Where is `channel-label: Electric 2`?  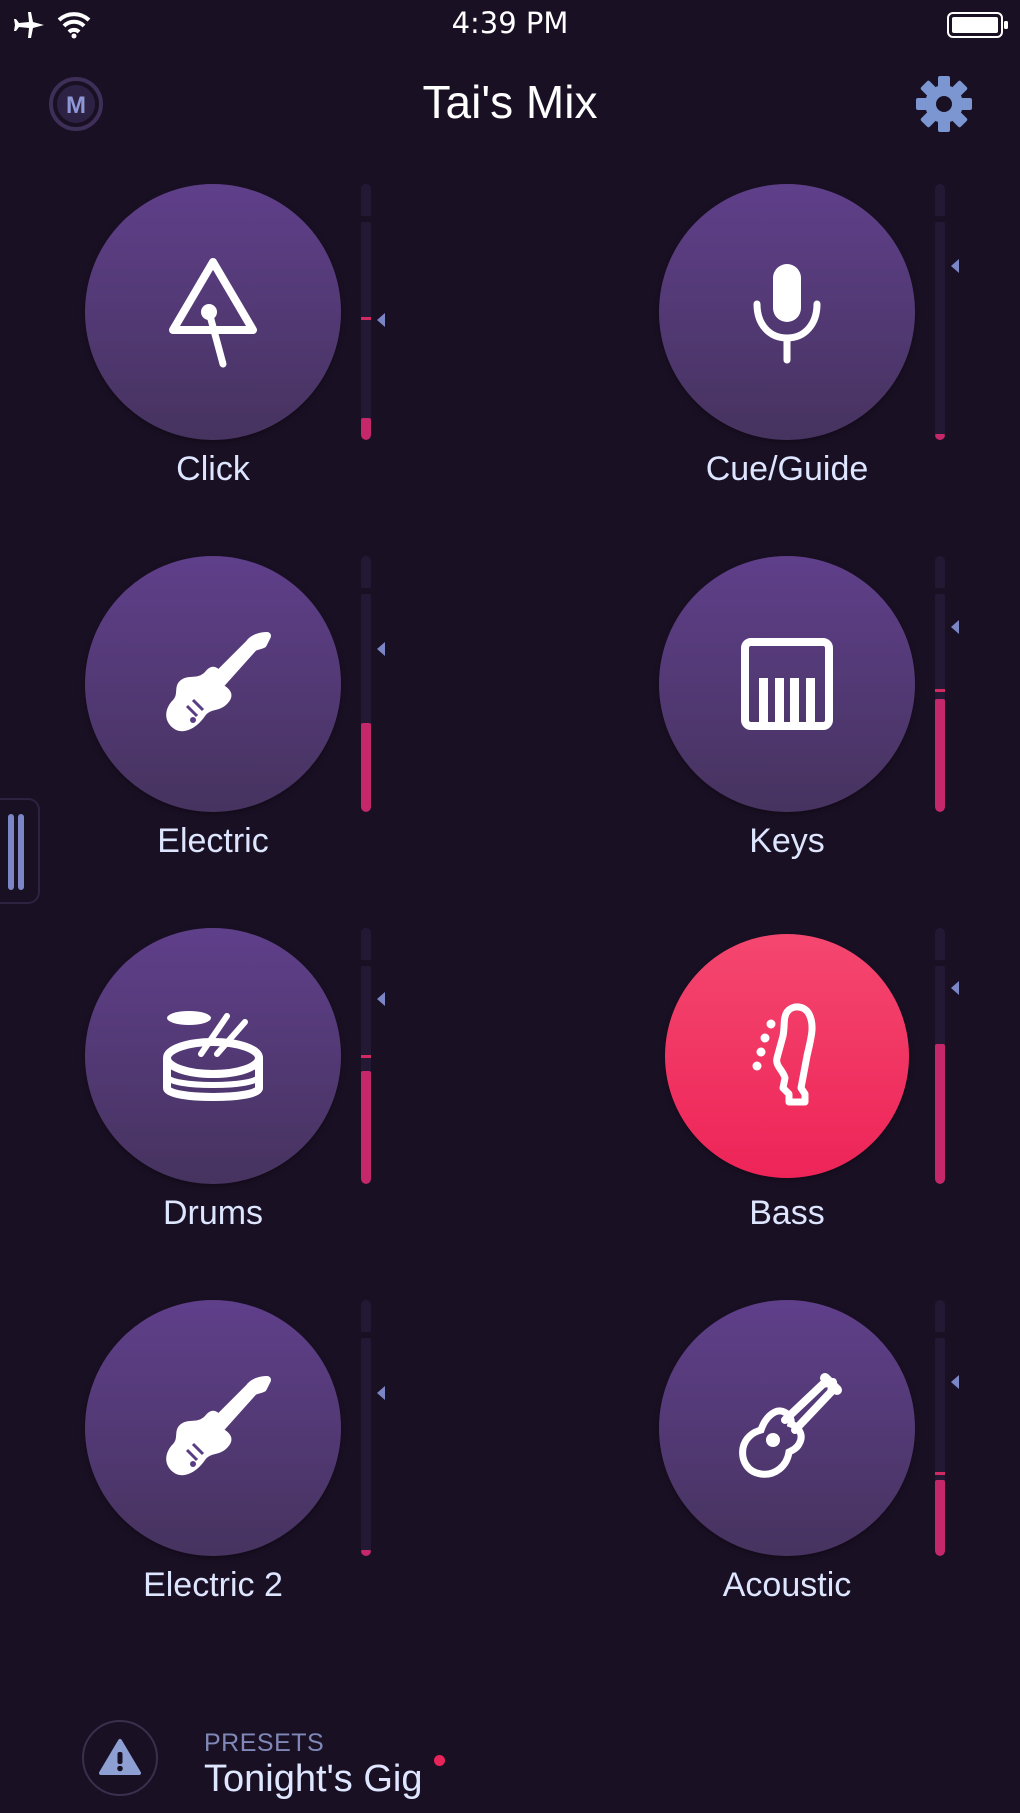
channel-label: Electric 2 is located at coordinates (213, 1585).